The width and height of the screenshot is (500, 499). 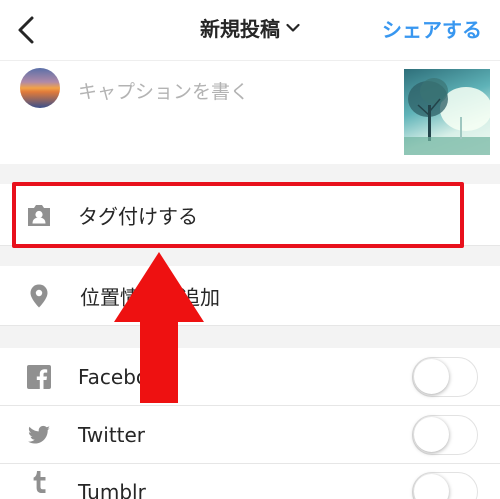 I want to click on person-tag-icon, so click(x=39, y=215).